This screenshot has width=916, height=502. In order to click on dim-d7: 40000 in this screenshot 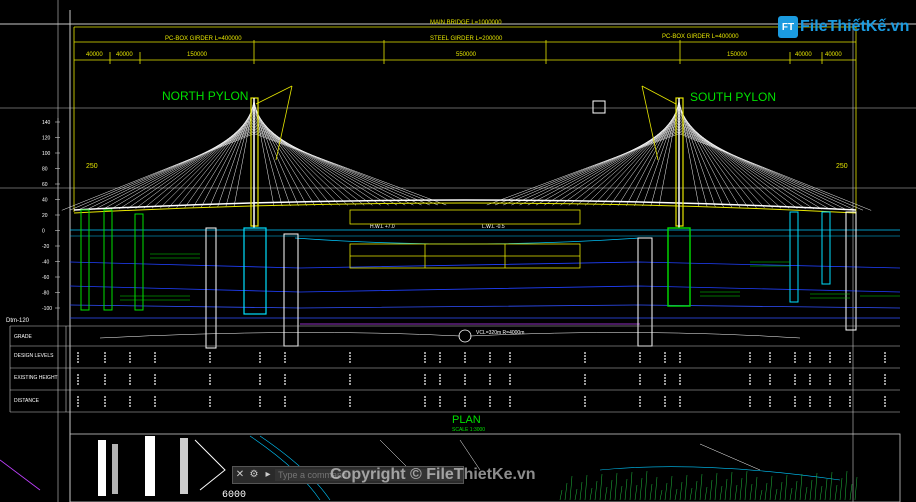, I will do `click(833, 55)`.